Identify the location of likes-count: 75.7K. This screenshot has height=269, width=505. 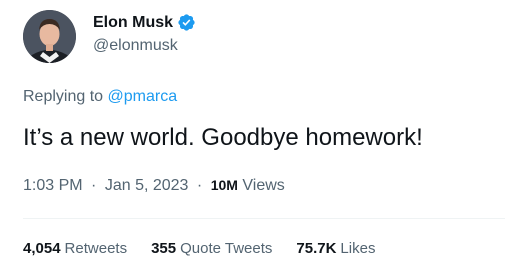
(316, 248).